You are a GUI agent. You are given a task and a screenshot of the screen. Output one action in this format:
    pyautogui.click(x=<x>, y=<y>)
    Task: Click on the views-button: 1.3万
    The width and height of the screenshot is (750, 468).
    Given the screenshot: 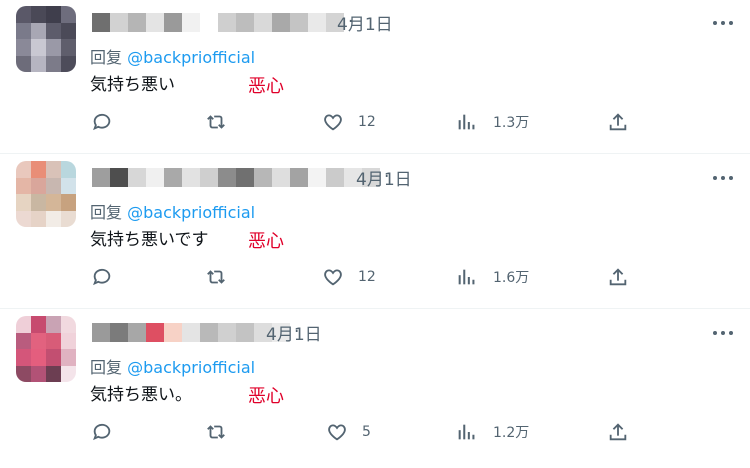 What is the action you would take?
    pyautogui.click(x=492, y=122)
    